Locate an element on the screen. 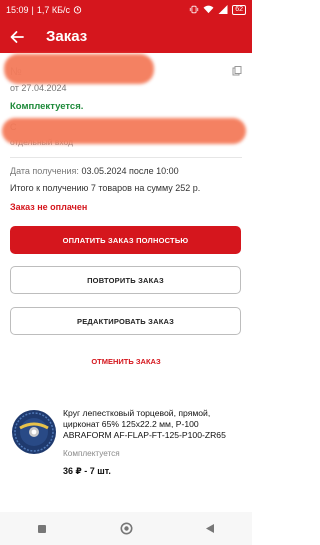 This screenshot has height=545, width=320. status-bar: 15:09 | 1,7 КБ/с 62 is located at coordinates (126, 10).